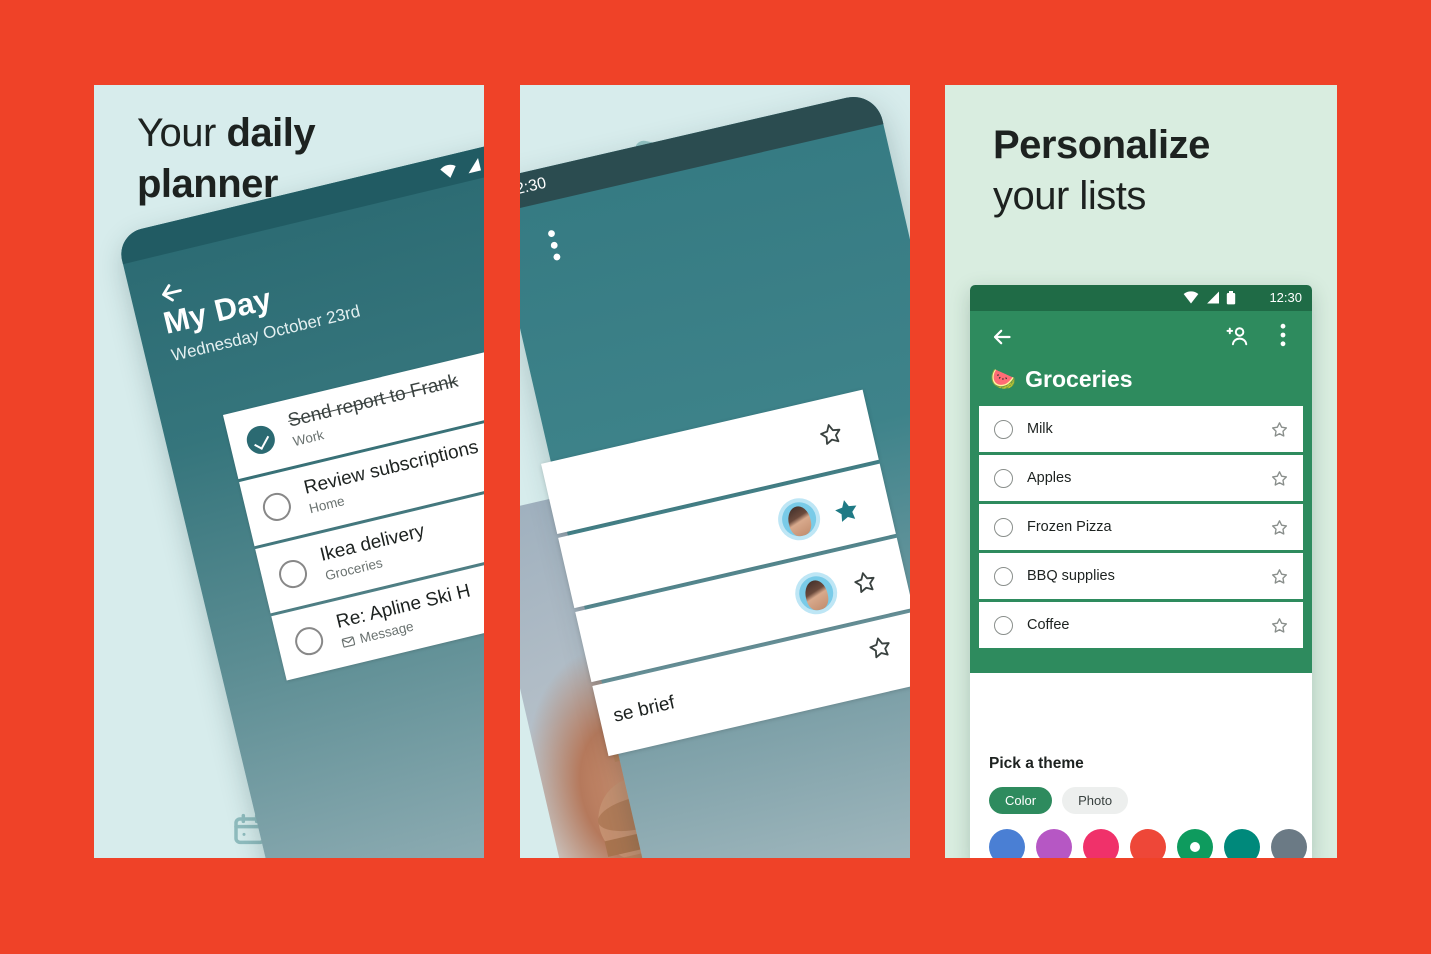  What do you see at coordinates (1237, 335) in the screenshot?
I see `add-person-icon` at bounding box center [1237, 335].